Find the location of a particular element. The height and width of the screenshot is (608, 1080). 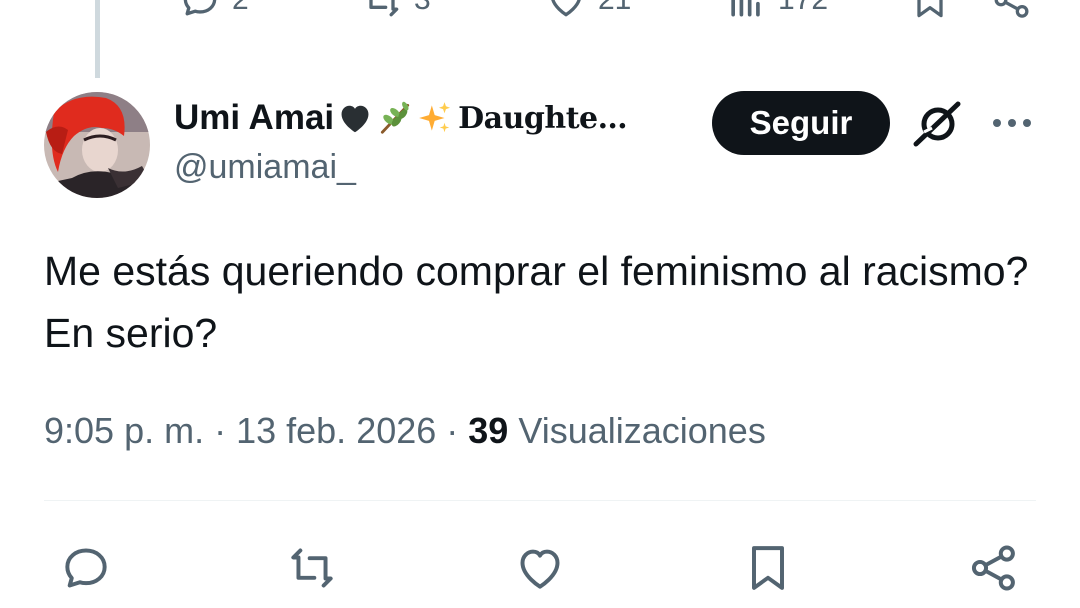

prev-views-button: 172 is located at coordinates (776, 11).